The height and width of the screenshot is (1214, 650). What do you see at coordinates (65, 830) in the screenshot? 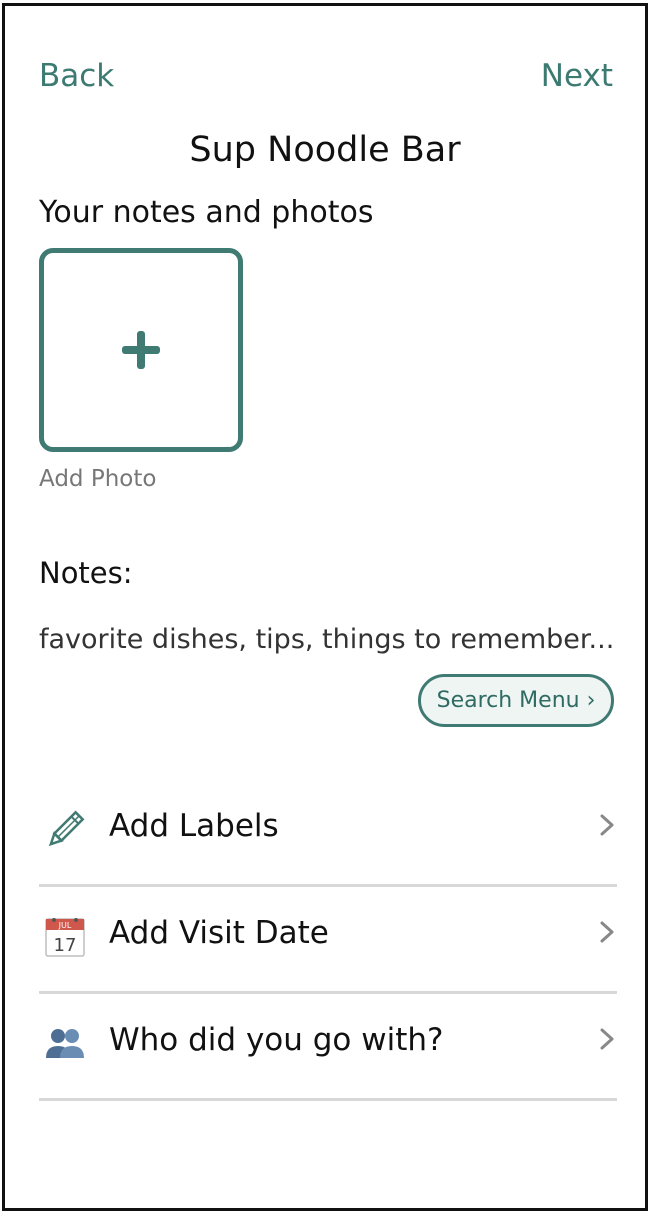
I see `pencil-icon` at bounding box center [65, 830].